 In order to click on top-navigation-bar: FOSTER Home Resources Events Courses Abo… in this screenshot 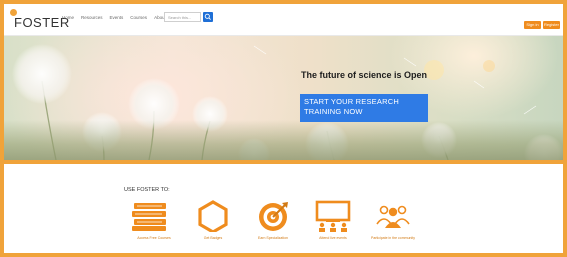, I will do `click(283, 20)`.